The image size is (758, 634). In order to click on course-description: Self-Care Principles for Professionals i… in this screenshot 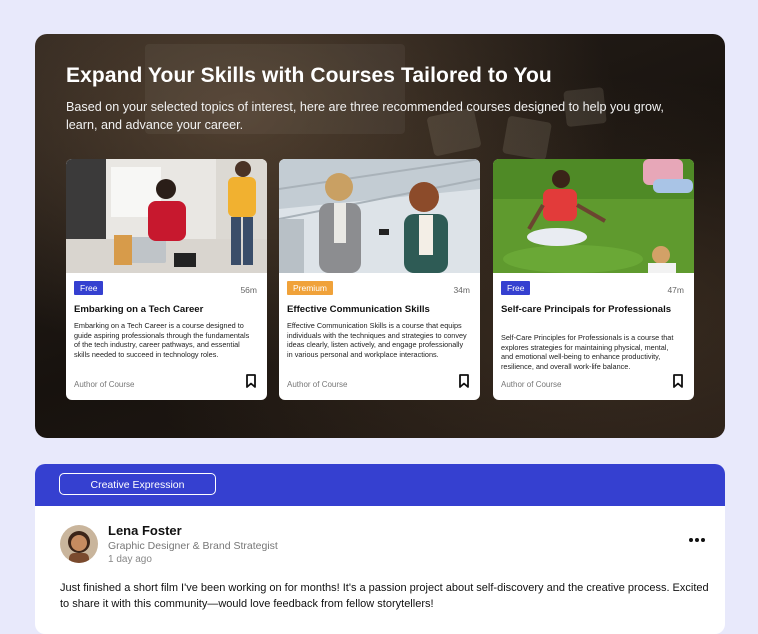, I will do `click(587, 352)`.